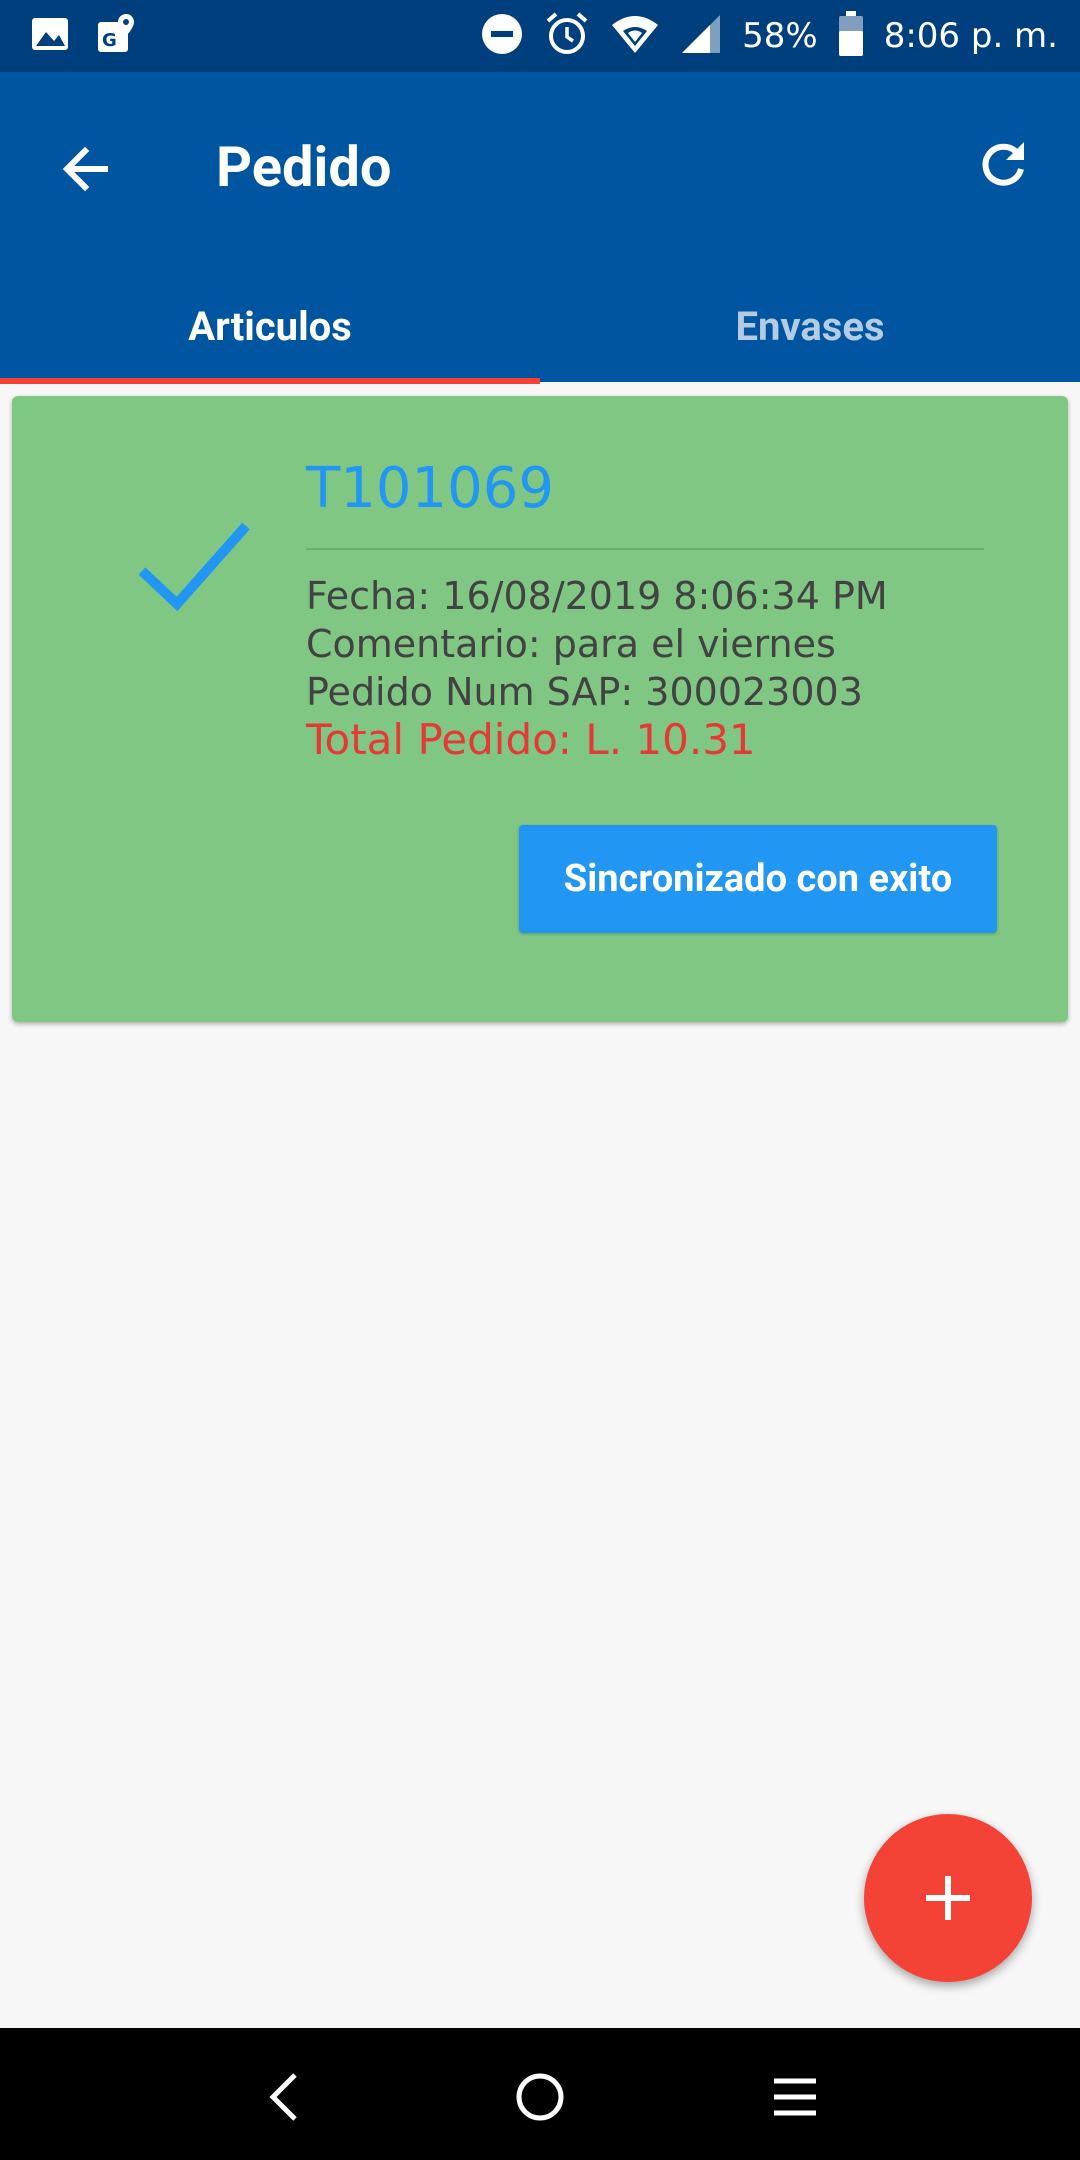 The height and width of the screenshot is (2160, 1080). Describe the element at coordinates (758, 879) in the screenshot. I see `sync-status-button: Sincronizado con exito` at that location.